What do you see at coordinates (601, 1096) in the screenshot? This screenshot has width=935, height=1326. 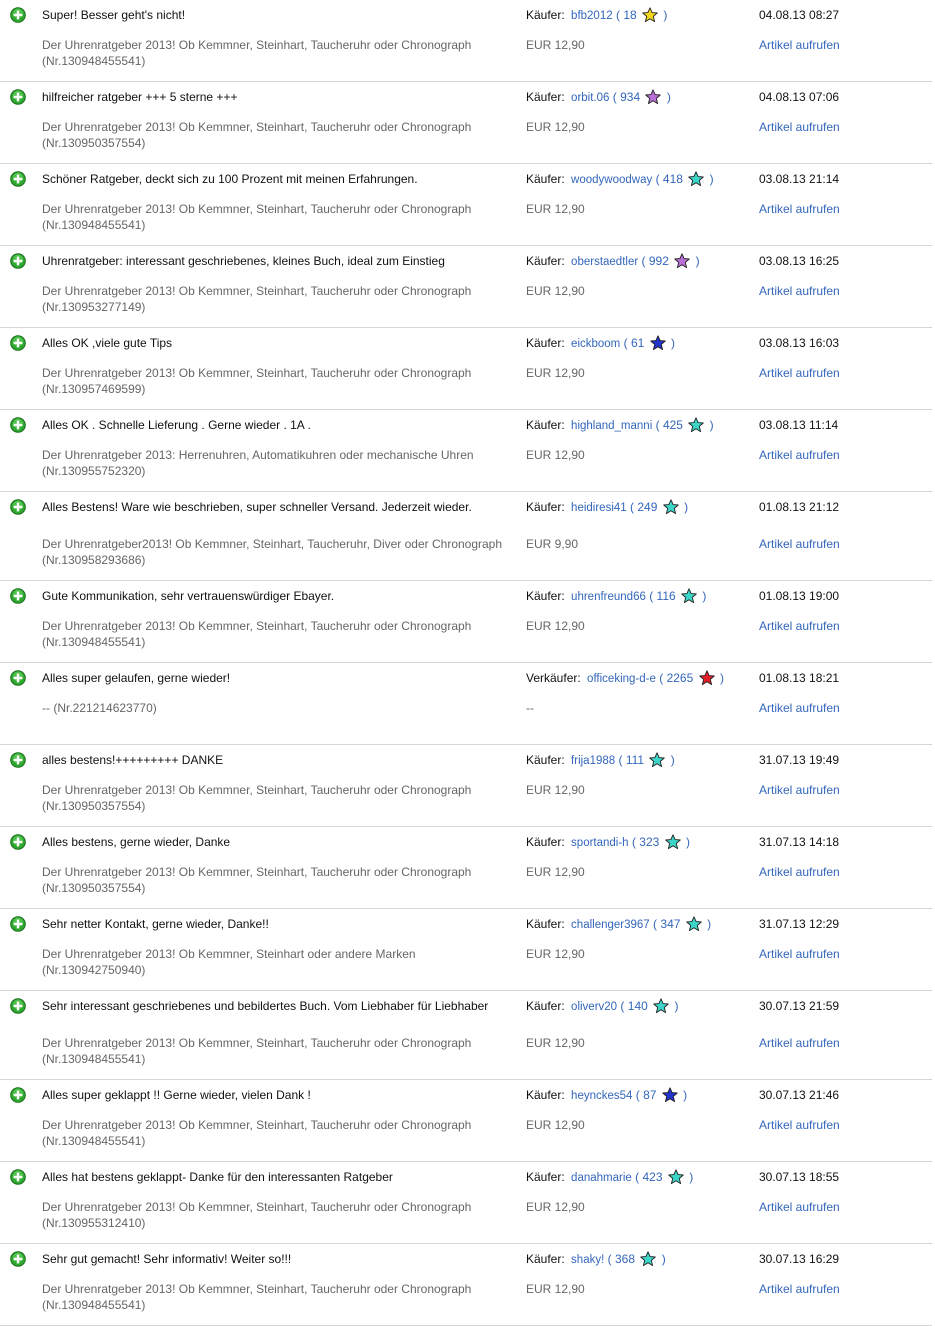 I see `rater-username-link: heynckes54` at bounding box center [601, 1096].